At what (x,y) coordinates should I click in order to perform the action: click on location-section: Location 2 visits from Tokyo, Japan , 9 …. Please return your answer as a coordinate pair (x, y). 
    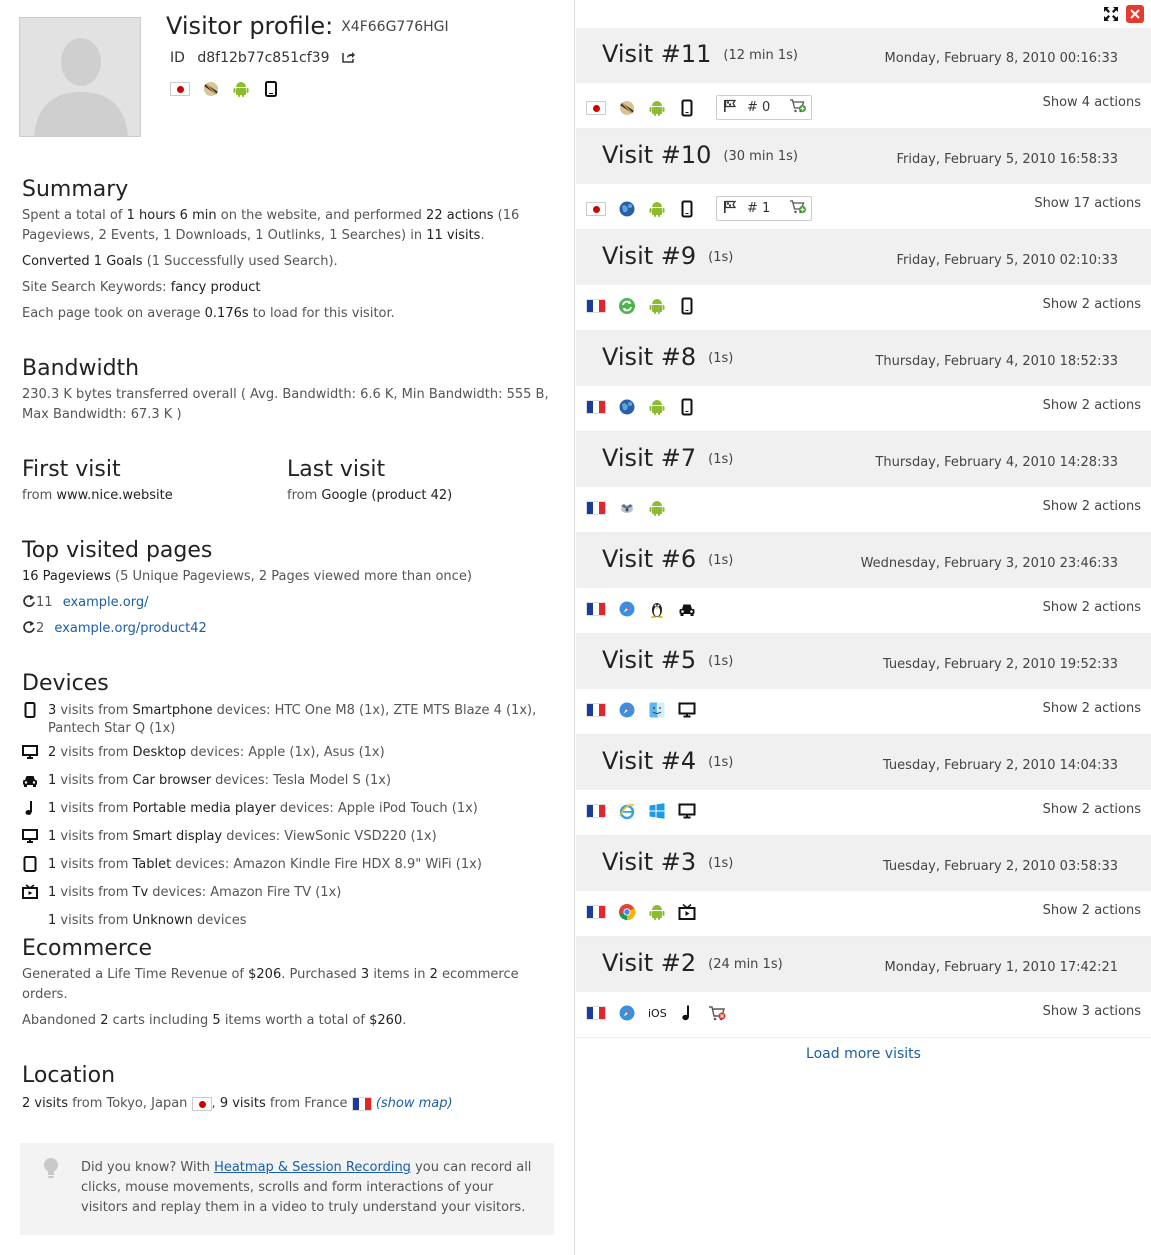
    Looking at the image, I should click on (287, 1088).